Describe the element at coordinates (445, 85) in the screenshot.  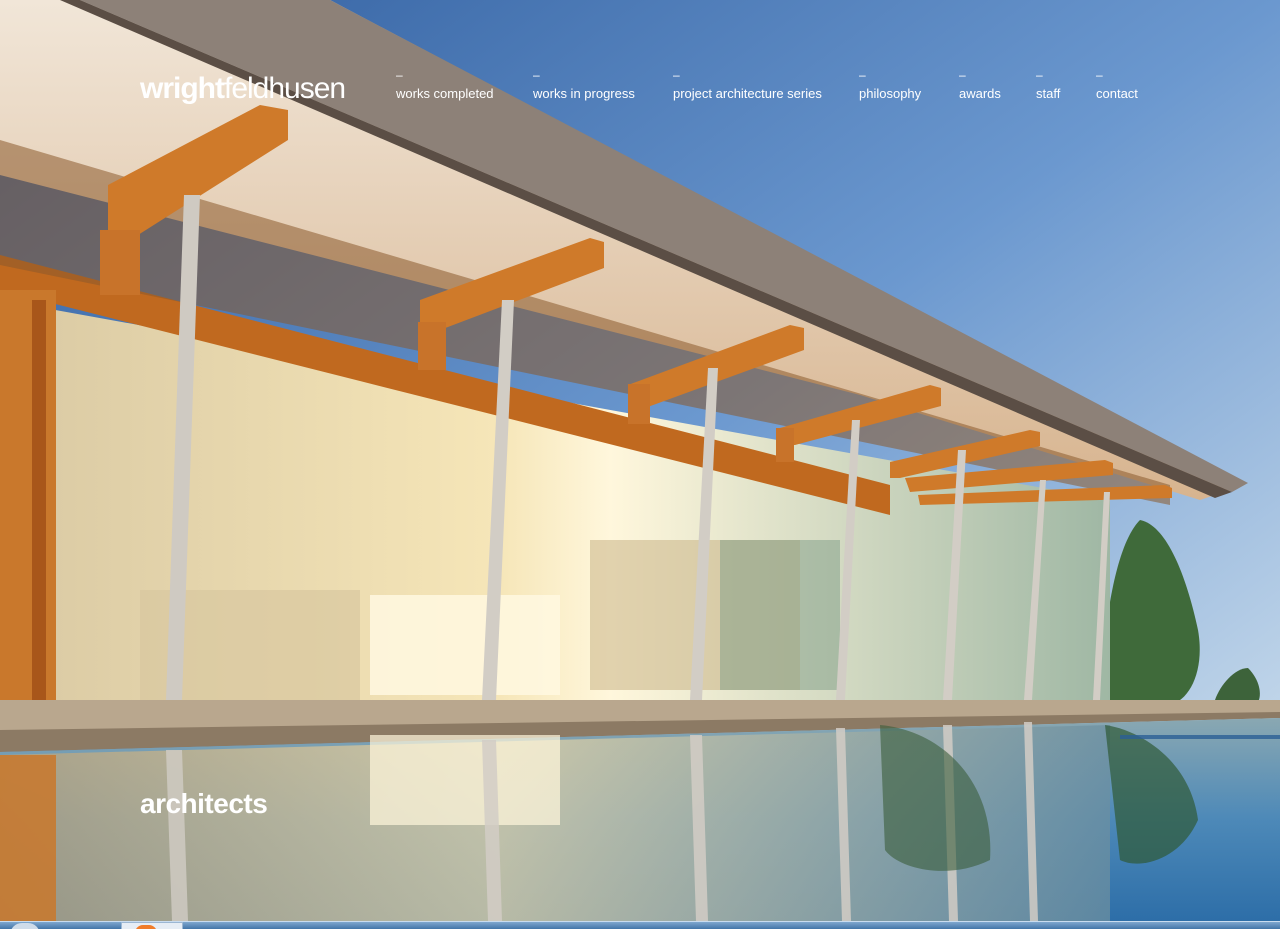
I see `nav-item-works-completed: – works completed` at that location.